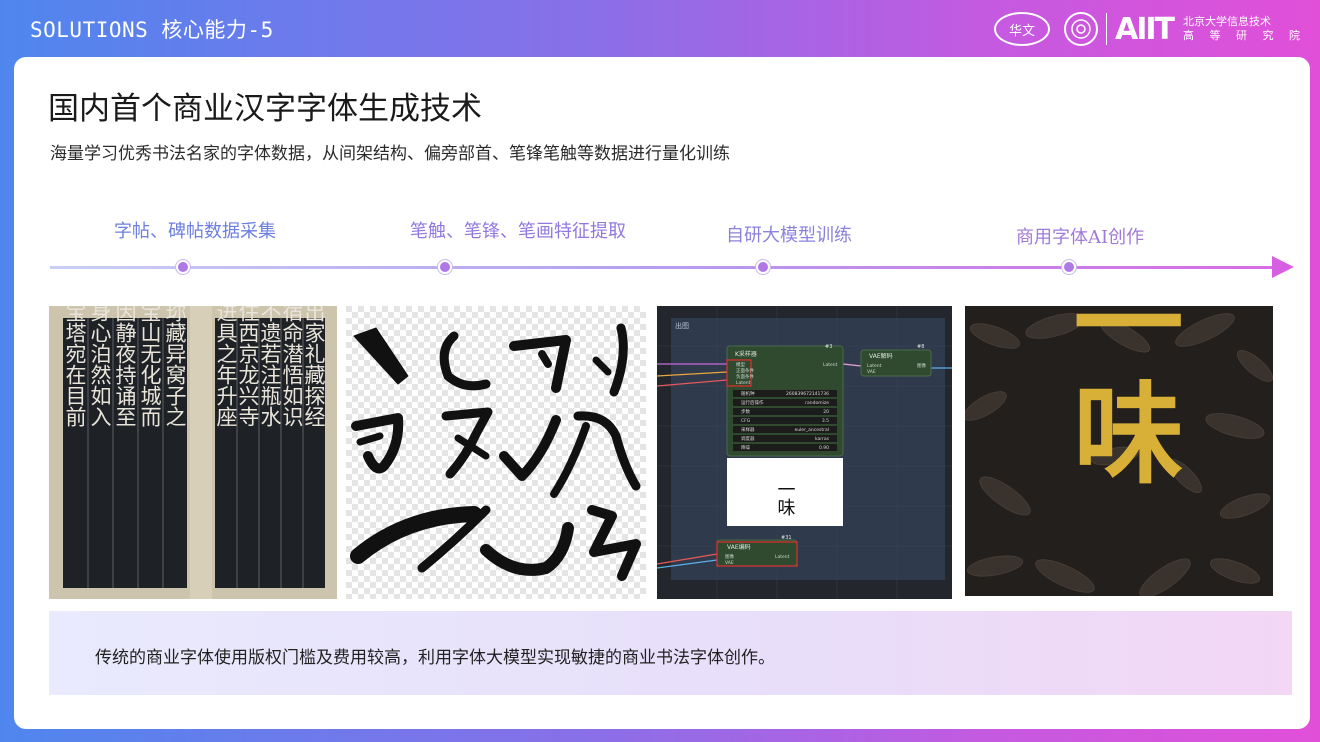 The image size is (1320, 742). I want to click on preview-glyphs: 一味, so click(785, 498).